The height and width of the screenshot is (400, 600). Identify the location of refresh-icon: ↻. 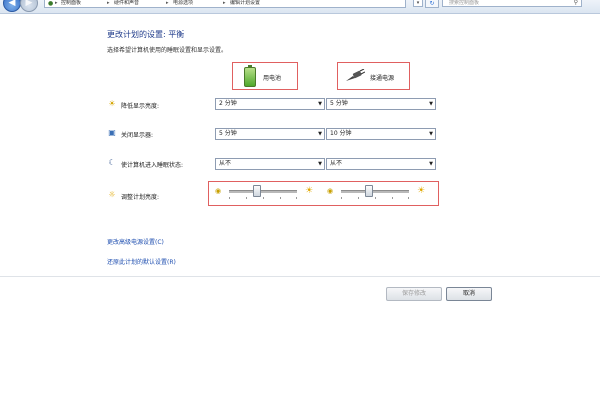
(432, 3).